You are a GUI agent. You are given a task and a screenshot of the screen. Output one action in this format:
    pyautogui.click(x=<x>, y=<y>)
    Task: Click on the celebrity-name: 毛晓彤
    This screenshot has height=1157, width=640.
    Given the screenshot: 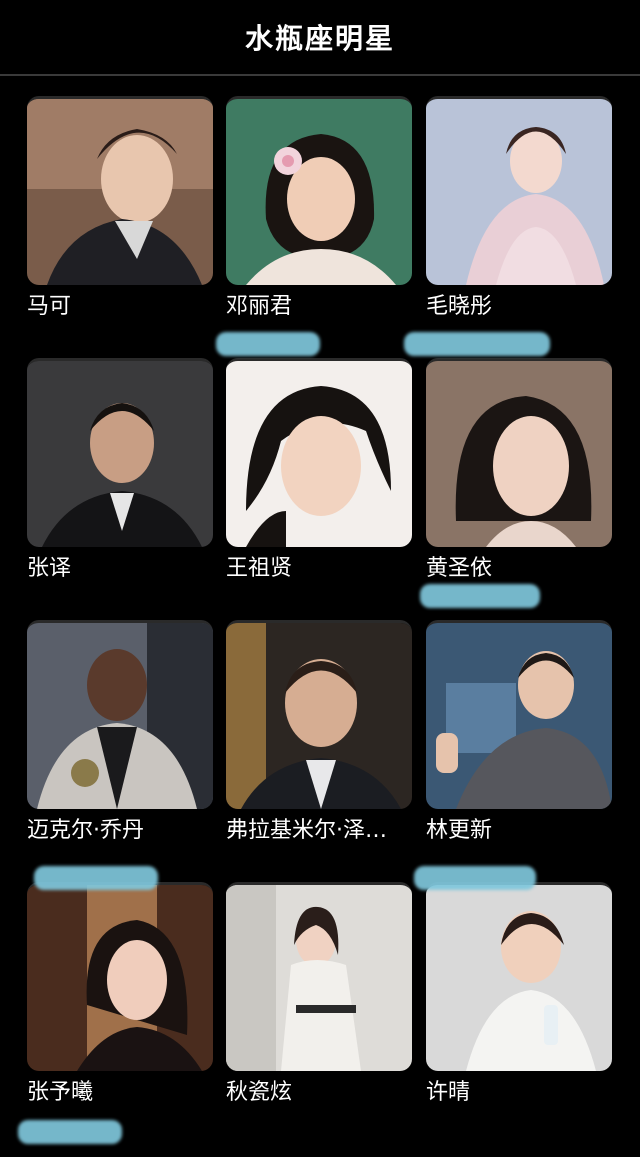 What is the action you would take?
    pyautogui.click(x=459, y=306)
    